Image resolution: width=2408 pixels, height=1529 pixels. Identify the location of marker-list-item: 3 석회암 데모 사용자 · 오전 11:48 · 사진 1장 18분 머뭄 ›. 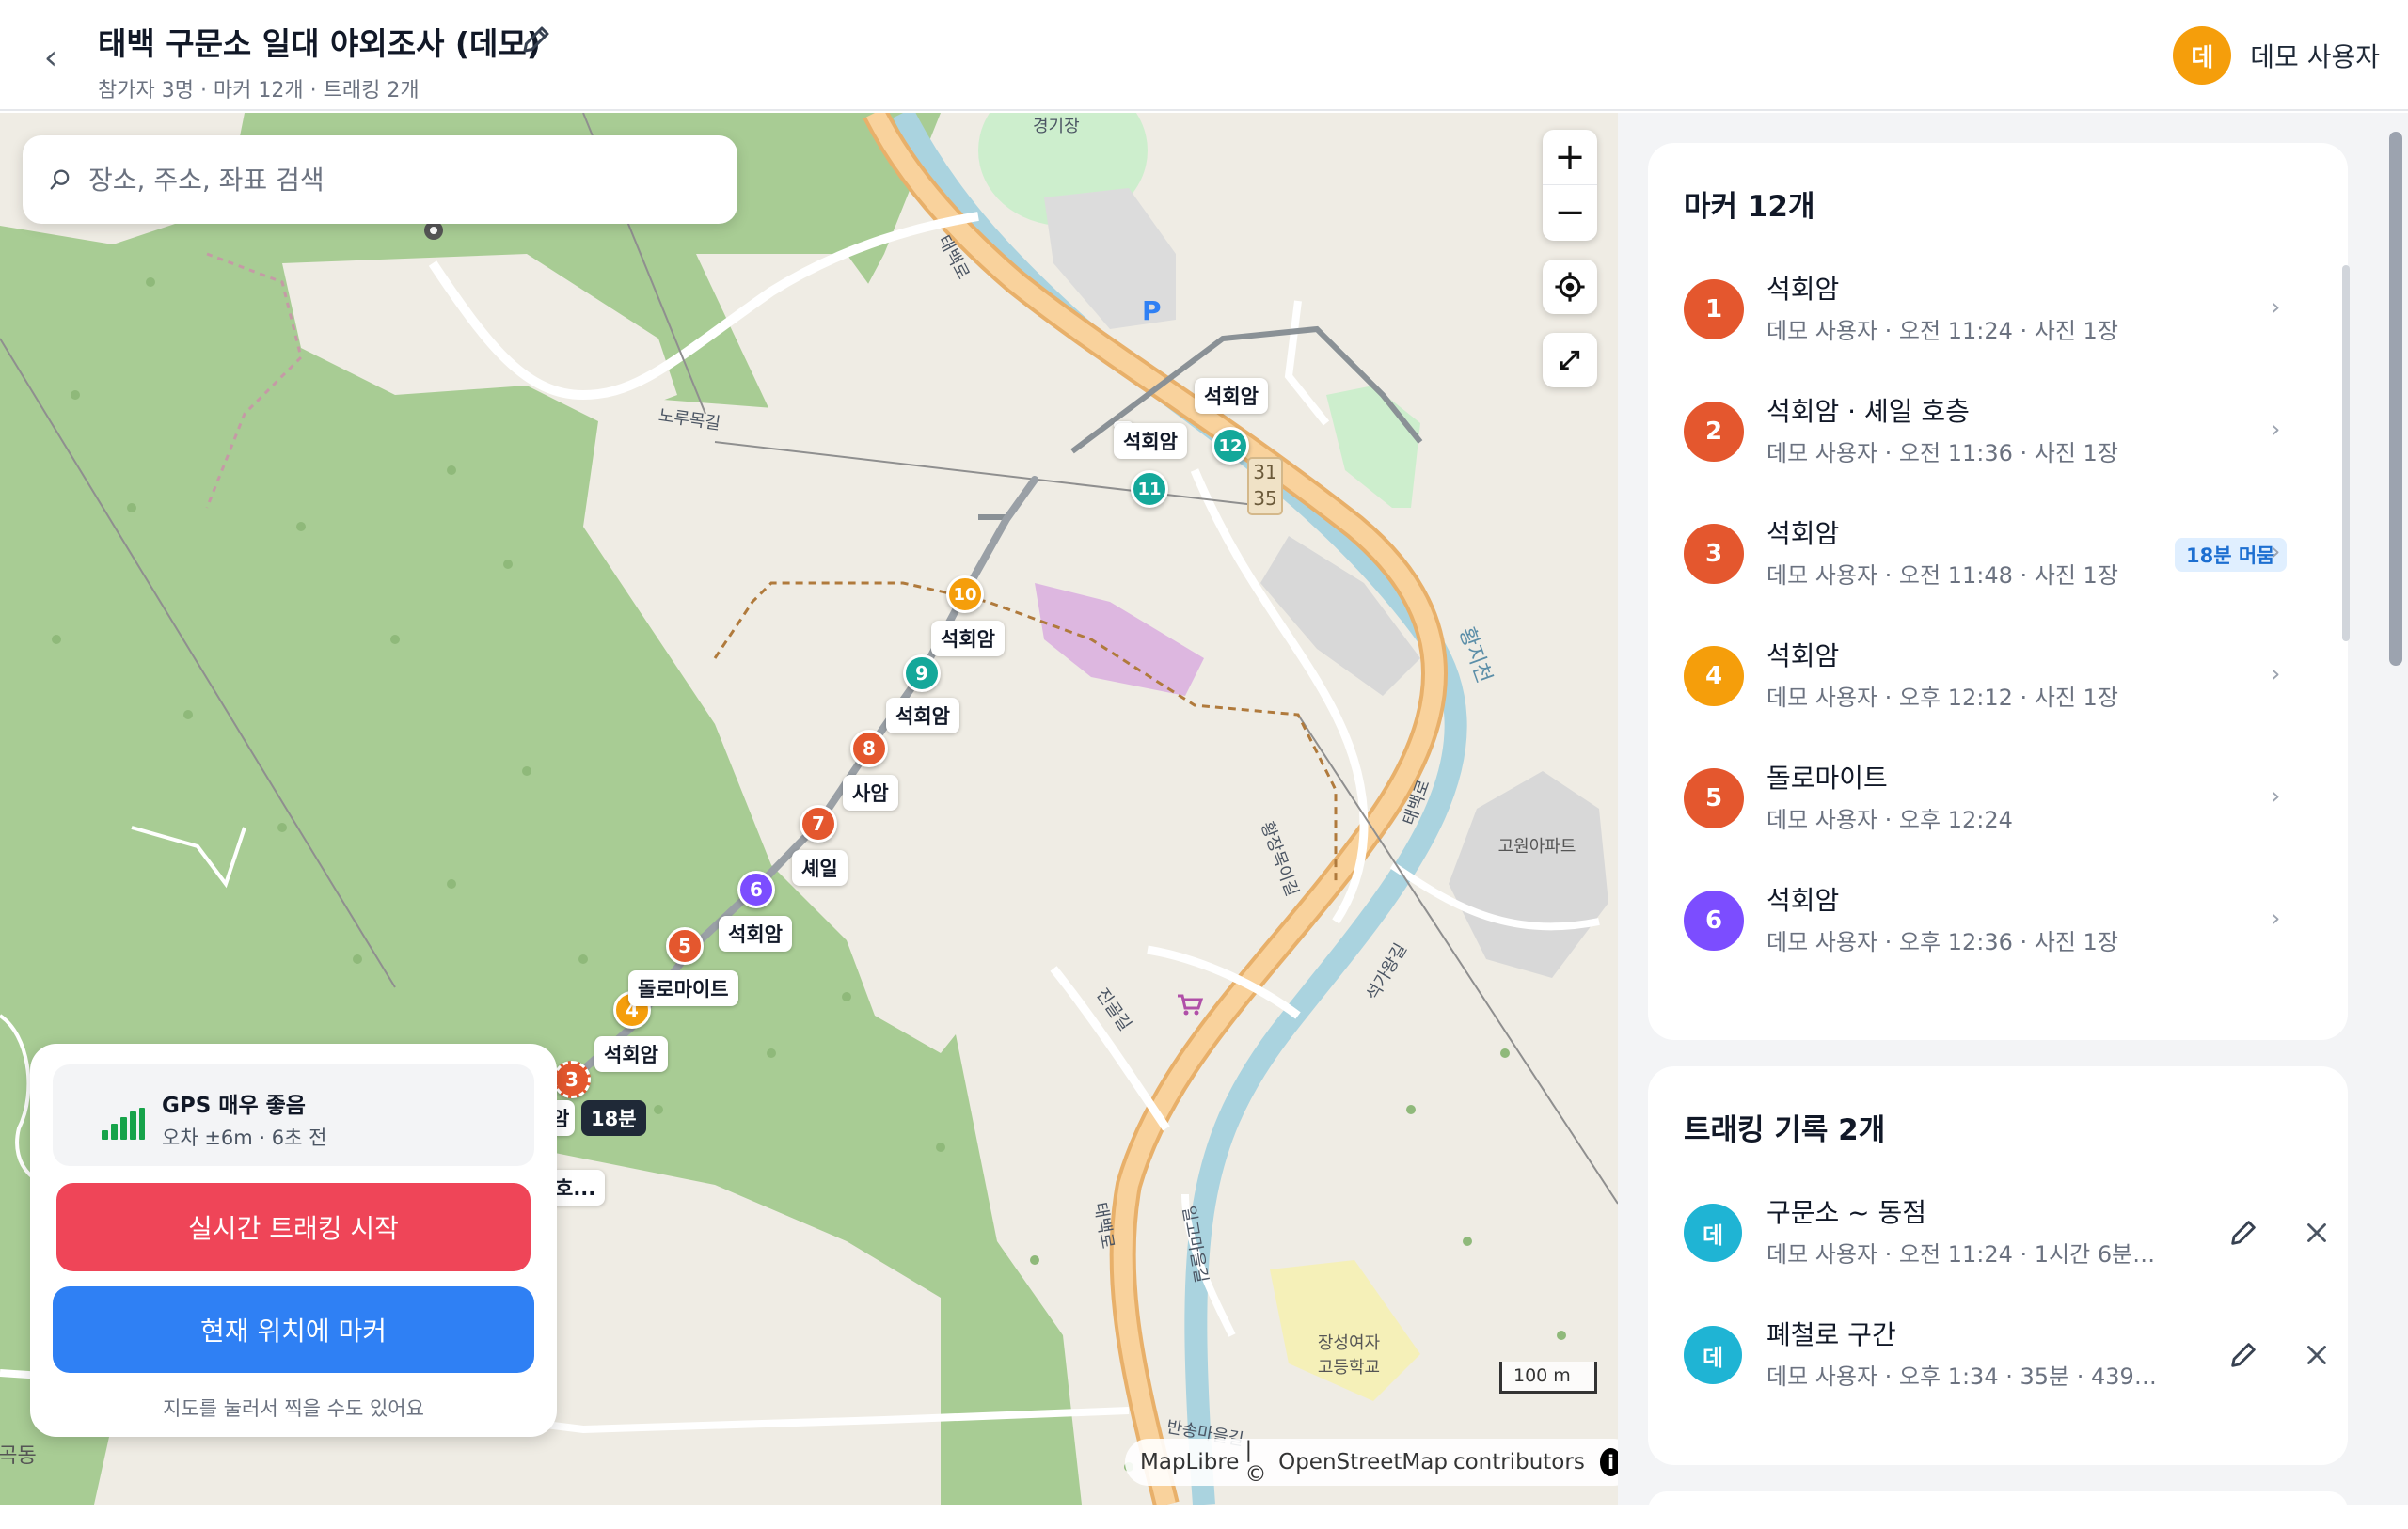
(1977, 562).